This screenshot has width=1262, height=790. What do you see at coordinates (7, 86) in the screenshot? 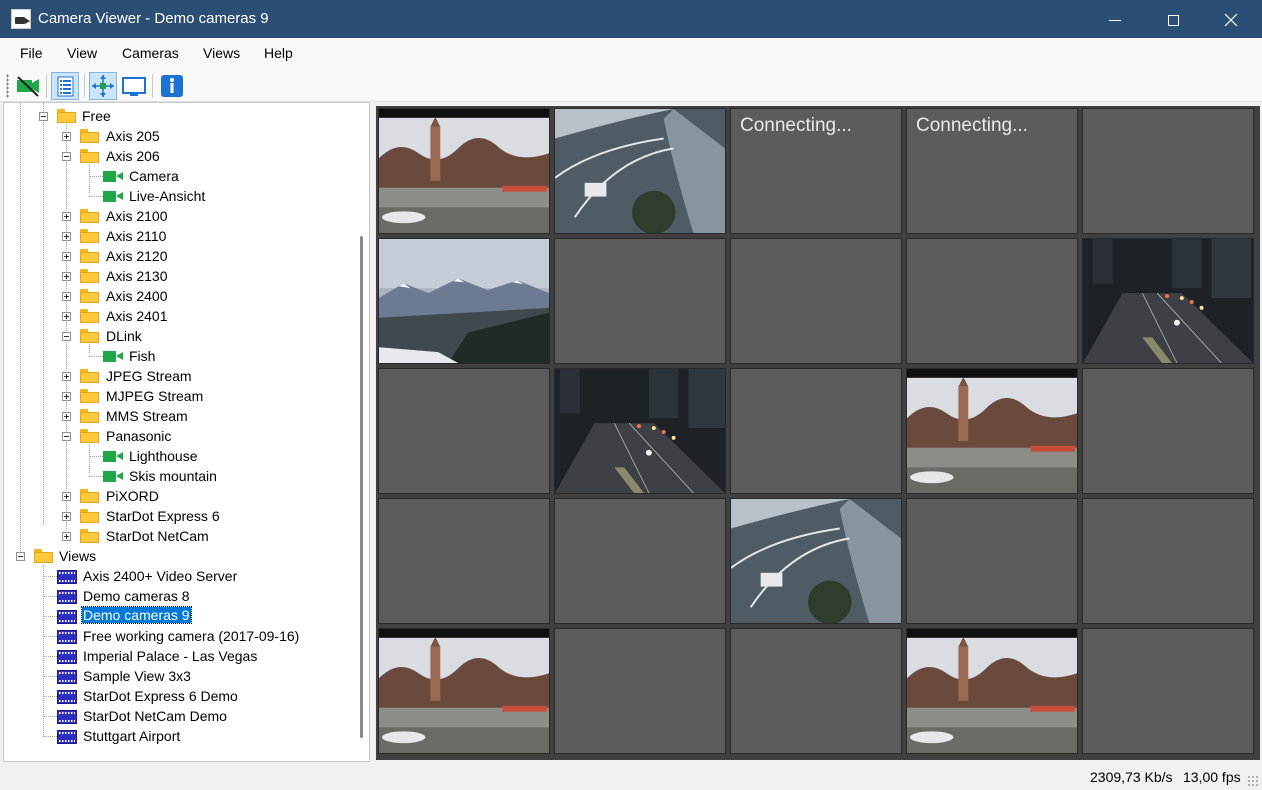
I see `toolbar-grip` at bounding box center [7, 86].